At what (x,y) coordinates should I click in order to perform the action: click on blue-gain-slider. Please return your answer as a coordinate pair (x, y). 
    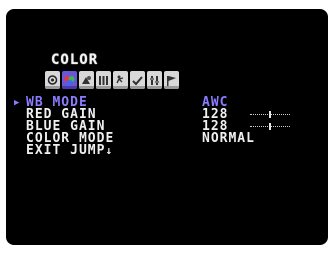
    Looking at the image, I should click on (270, 126).